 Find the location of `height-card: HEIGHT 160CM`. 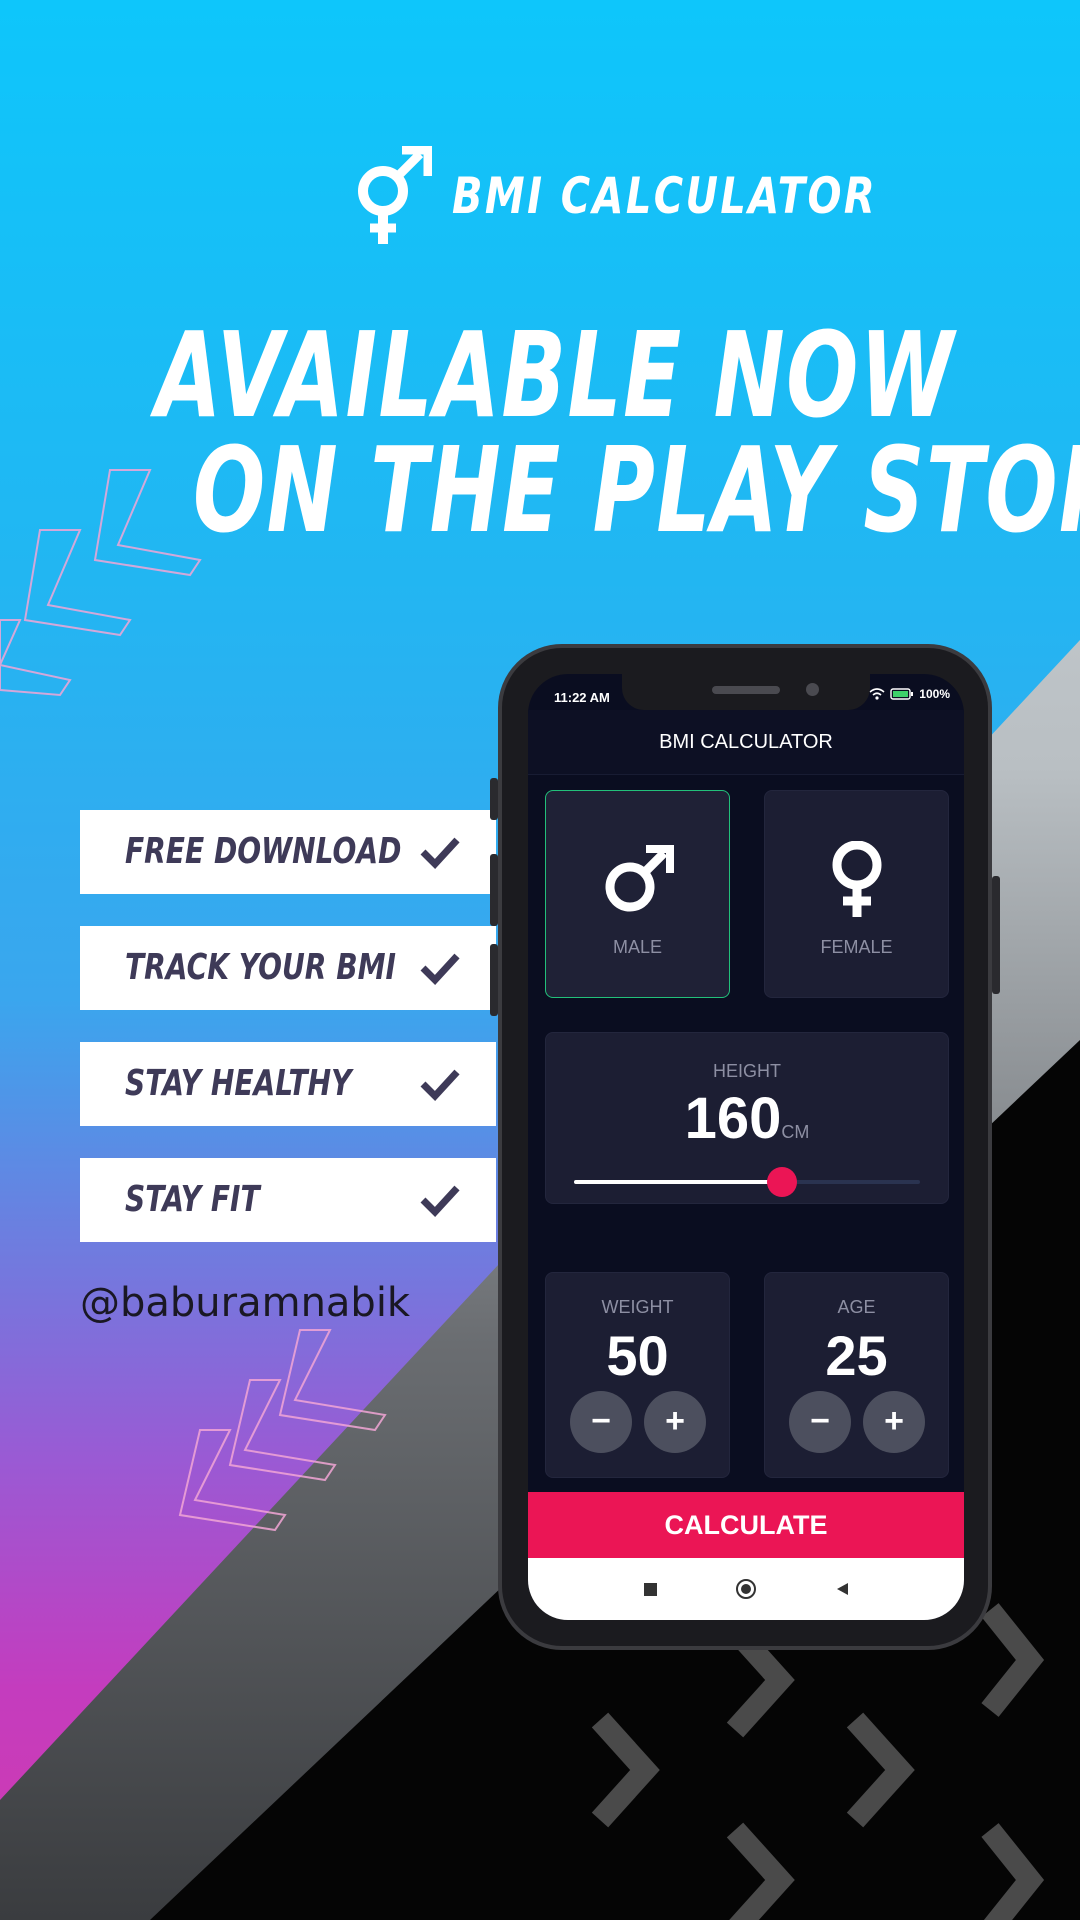

height-card: HEIGHT 160CM is located at coordinates (747, 1118).